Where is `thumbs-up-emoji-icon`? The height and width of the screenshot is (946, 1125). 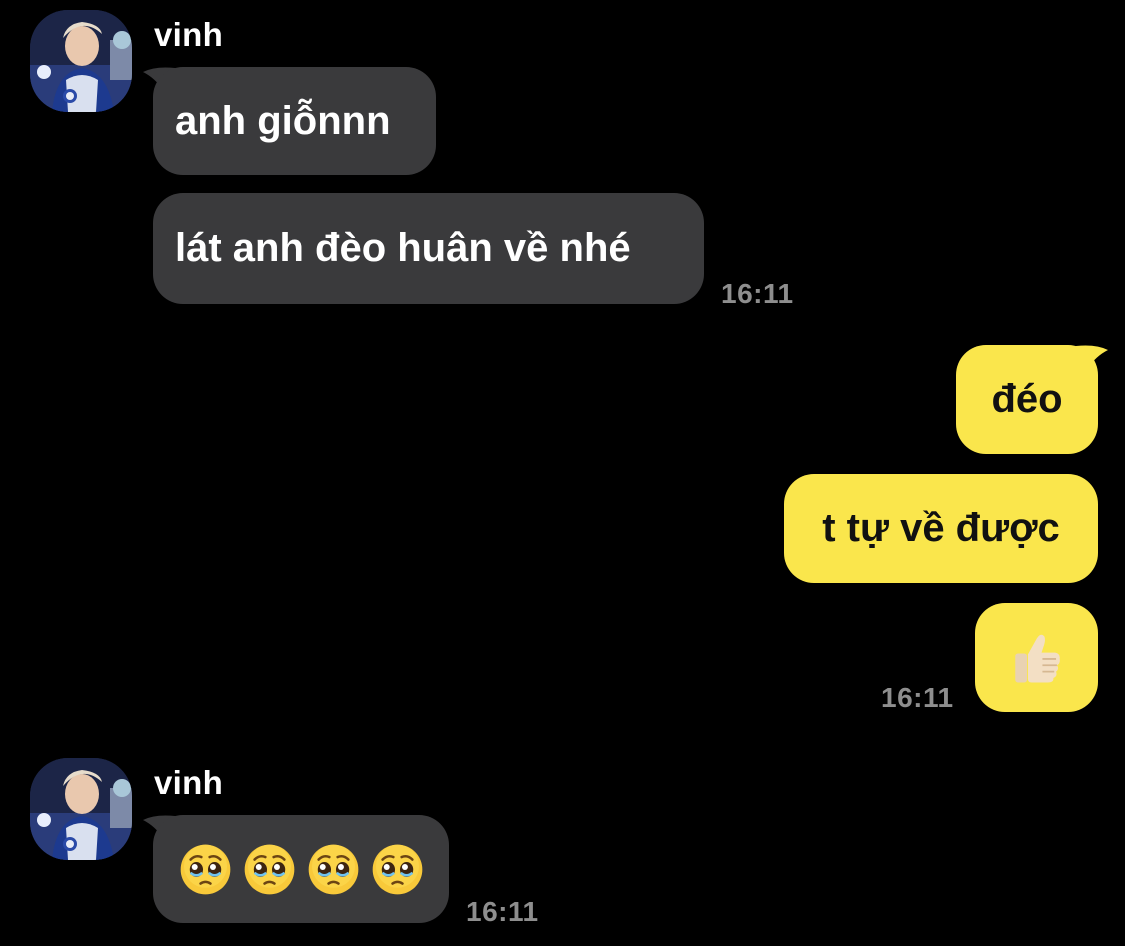 thumbs-up-emoji-icon is located at coordinates (1037, 658).